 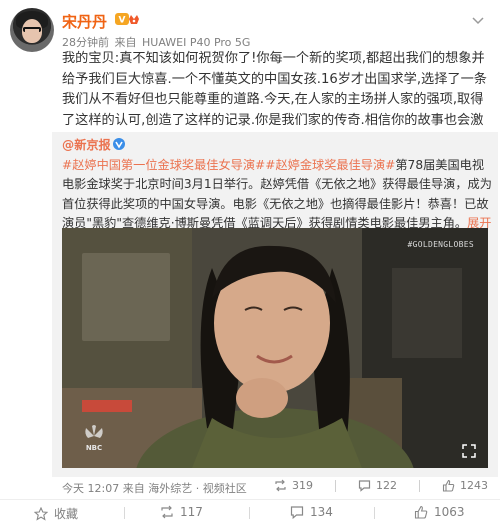 I want to click on source-device: HUAWEI P40 Pro 5G, so click(x=196, y=42).